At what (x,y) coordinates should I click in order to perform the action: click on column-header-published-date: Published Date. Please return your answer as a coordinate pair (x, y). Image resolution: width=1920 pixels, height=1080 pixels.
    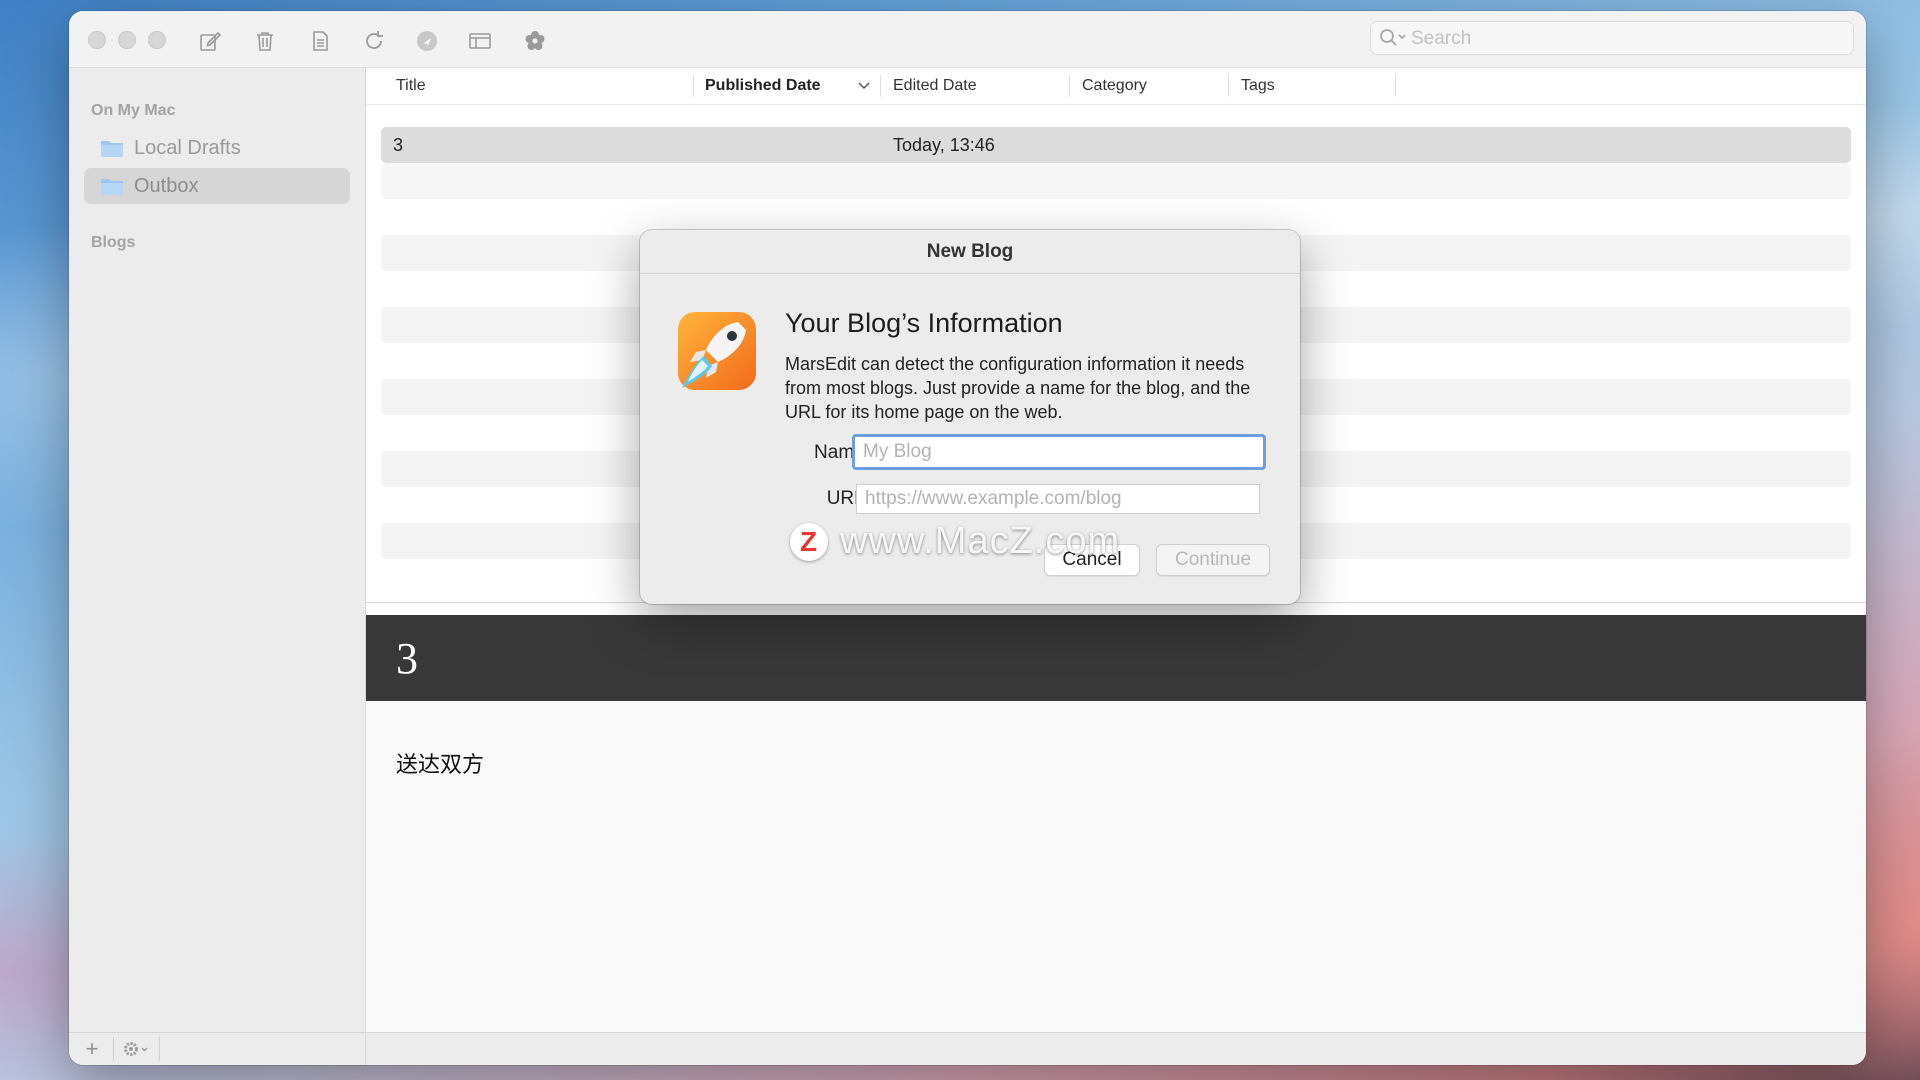
    Looking at the image, I should click on (763, 86).